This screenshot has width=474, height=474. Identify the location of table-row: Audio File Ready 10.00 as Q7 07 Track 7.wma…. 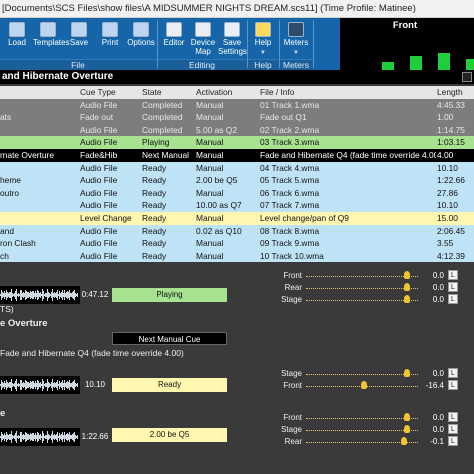
(237, 205).